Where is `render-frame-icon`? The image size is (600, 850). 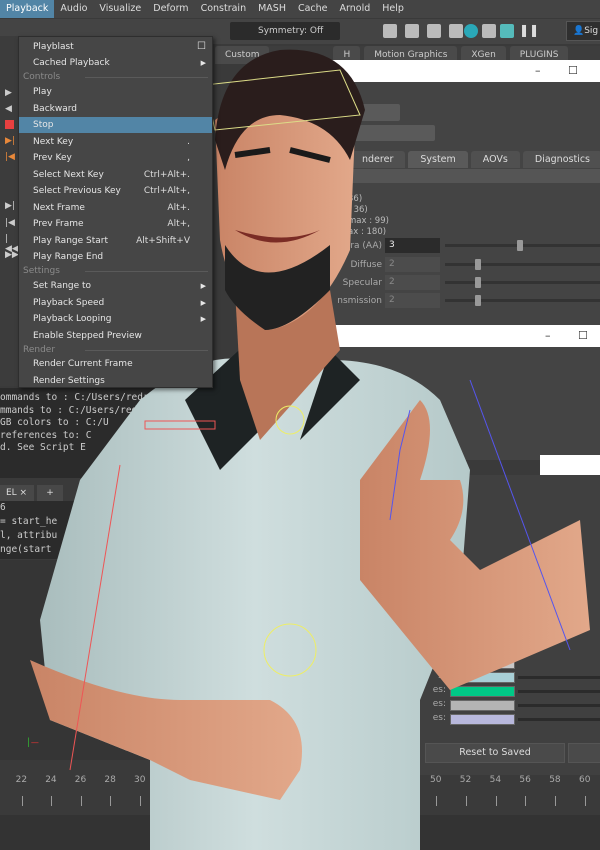
render-frame-icon is located at coordinates (412, 31).